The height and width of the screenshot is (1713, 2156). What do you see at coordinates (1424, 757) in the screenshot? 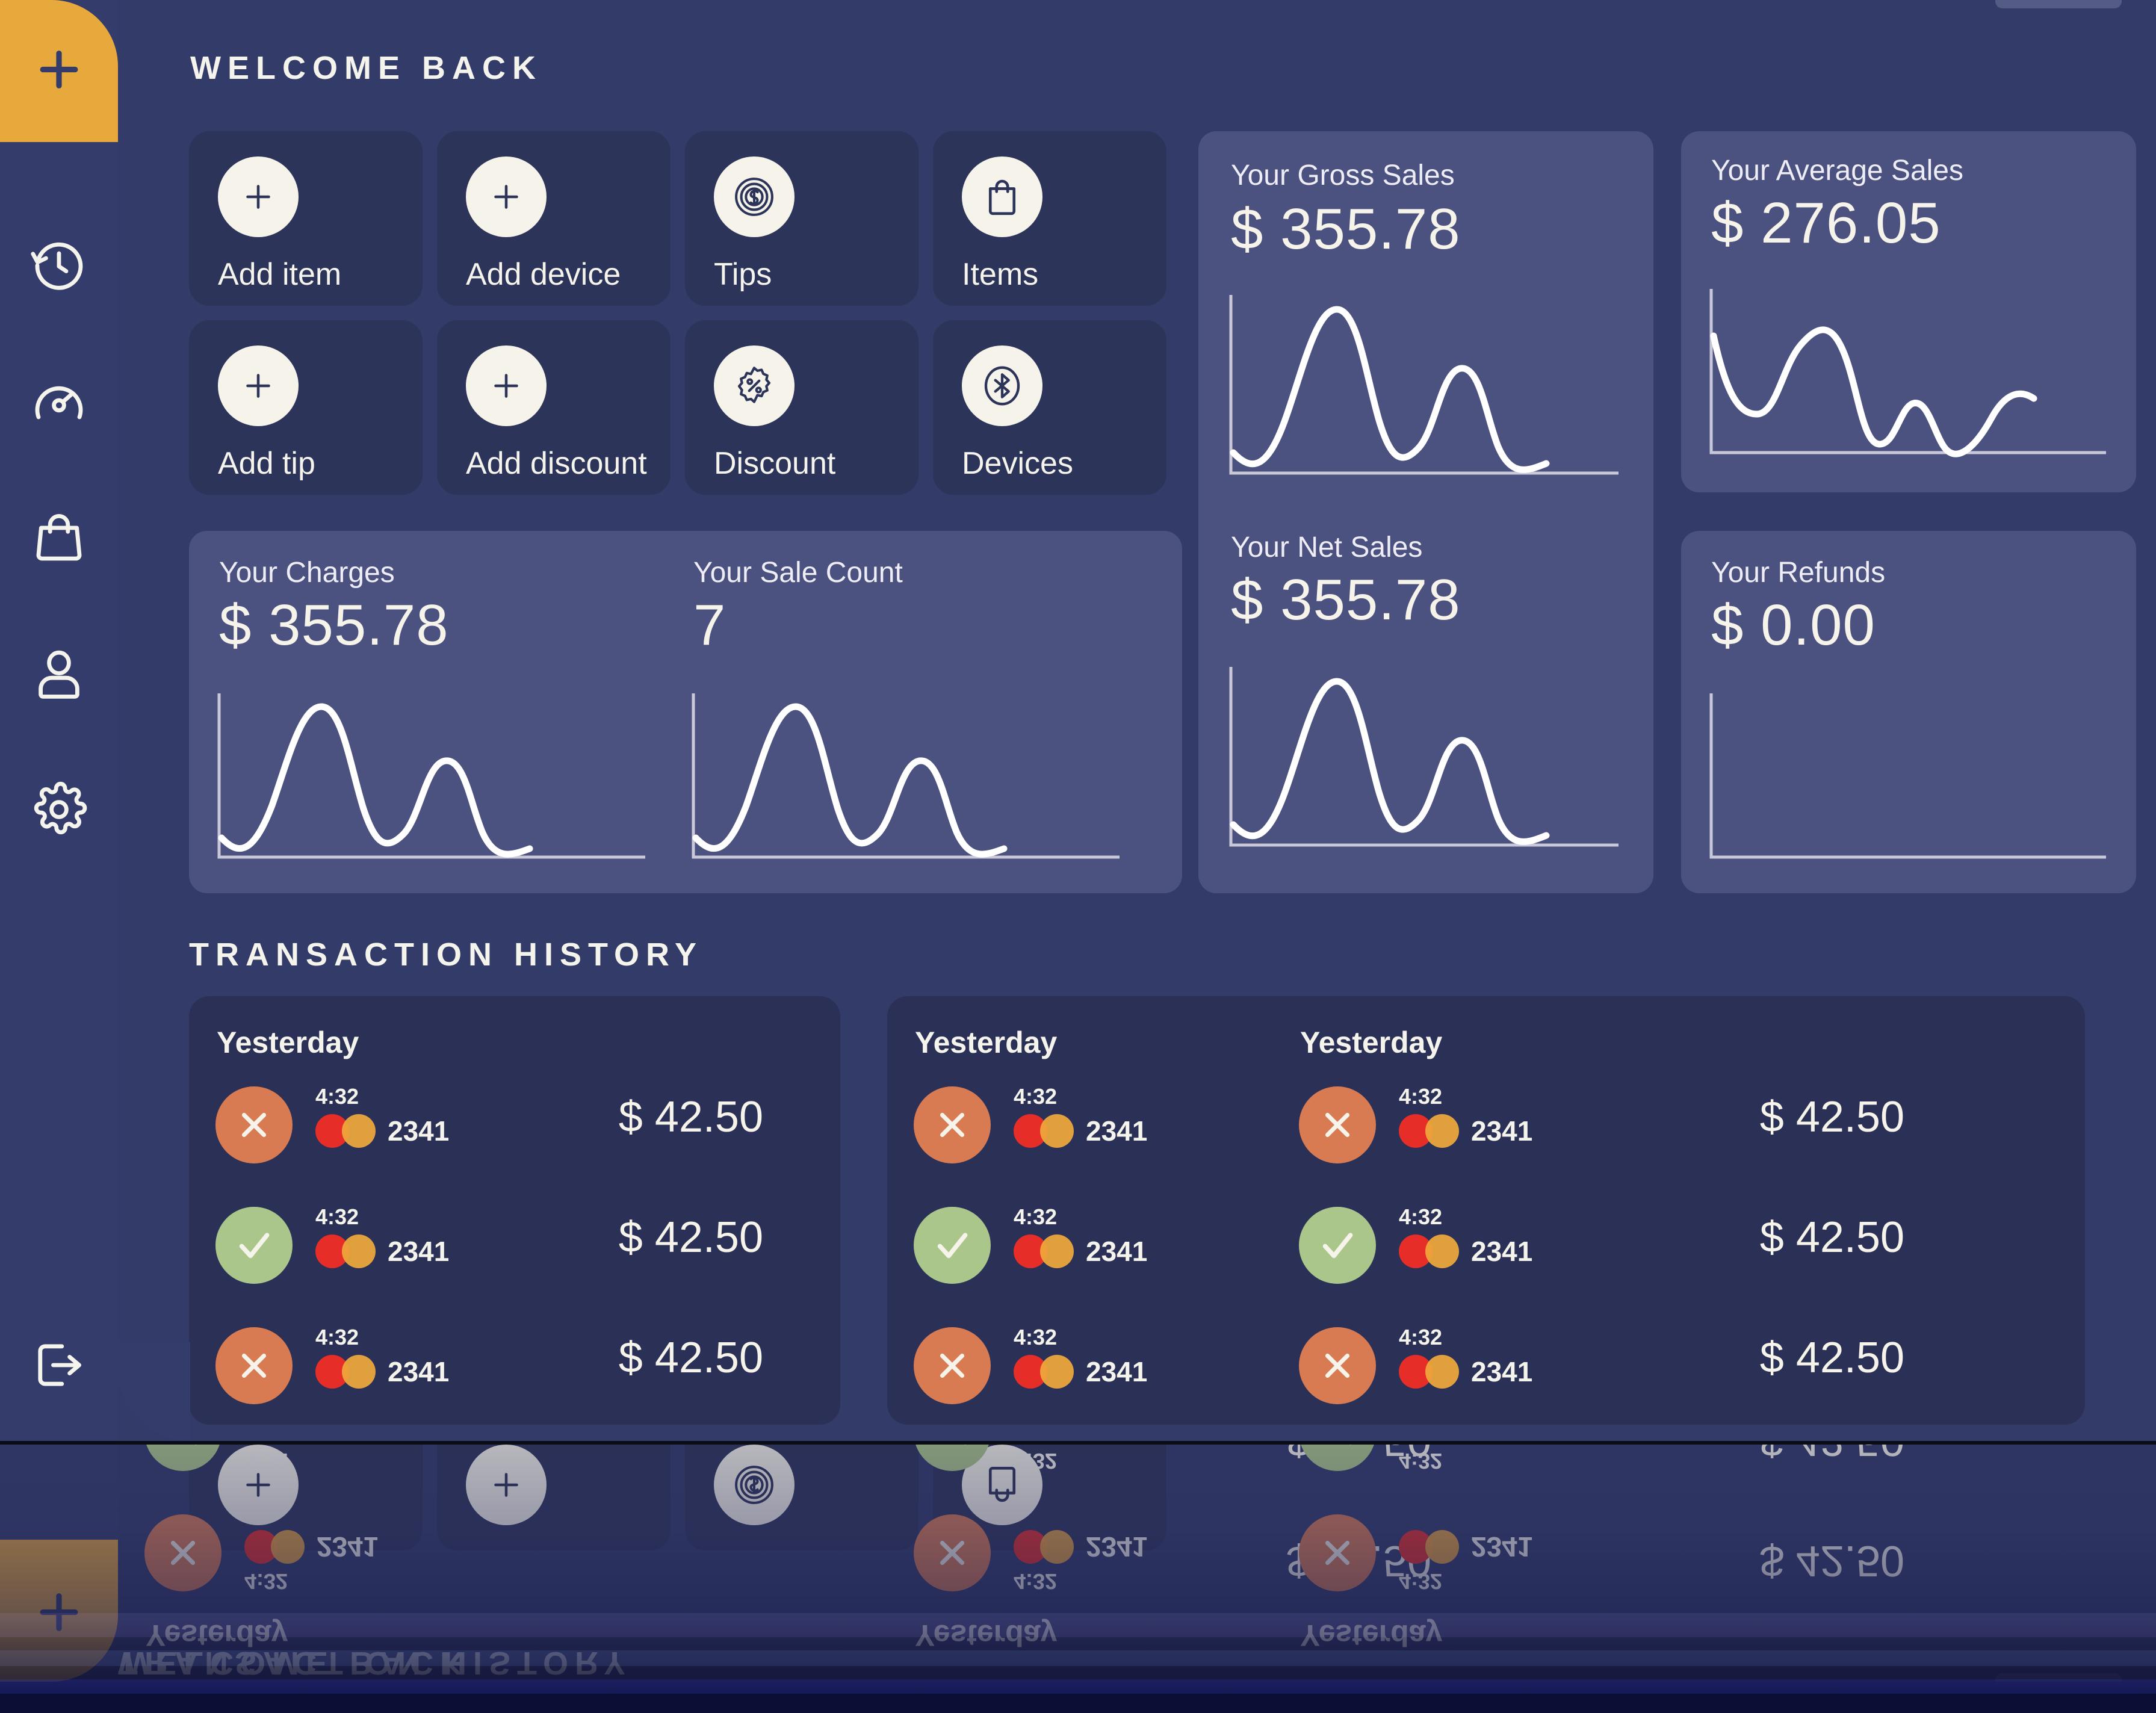
I see `sparkline-net-sales` at bounding box center [1424, 757].